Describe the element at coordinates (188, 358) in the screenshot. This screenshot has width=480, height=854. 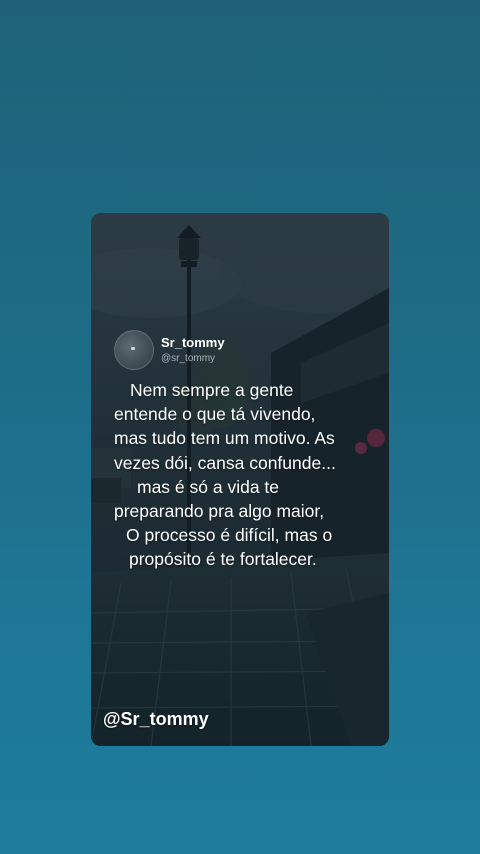
I see `author-handle: @sr_tommy` at that location.